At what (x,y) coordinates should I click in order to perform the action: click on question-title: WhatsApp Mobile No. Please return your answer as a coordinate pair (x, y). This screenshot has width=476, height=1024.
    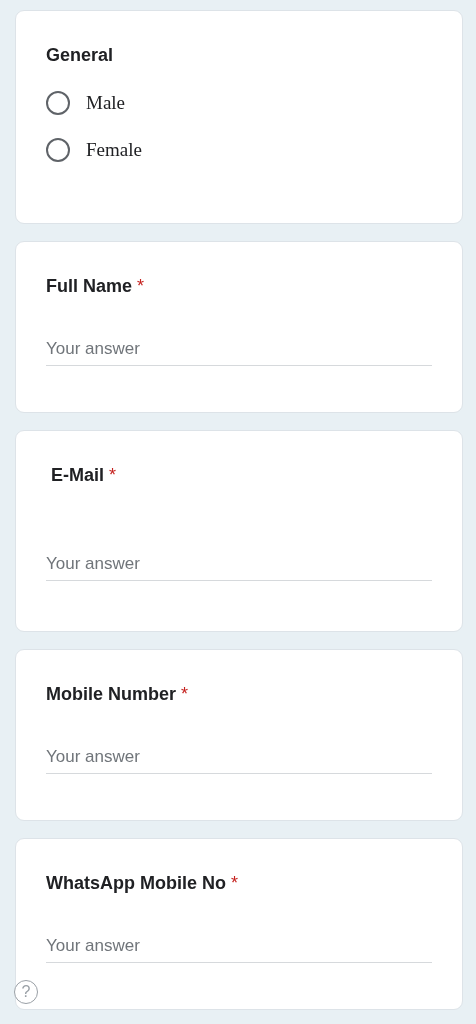
    Looking at the image, I should click on (136, 883).